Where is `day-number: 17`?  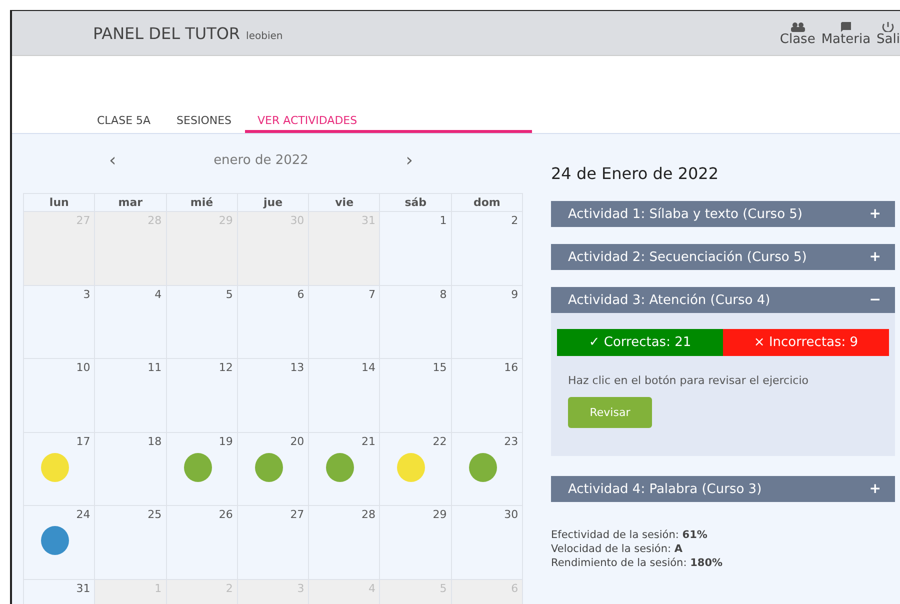
day-number: 17 is located at coordinates (83, 441).